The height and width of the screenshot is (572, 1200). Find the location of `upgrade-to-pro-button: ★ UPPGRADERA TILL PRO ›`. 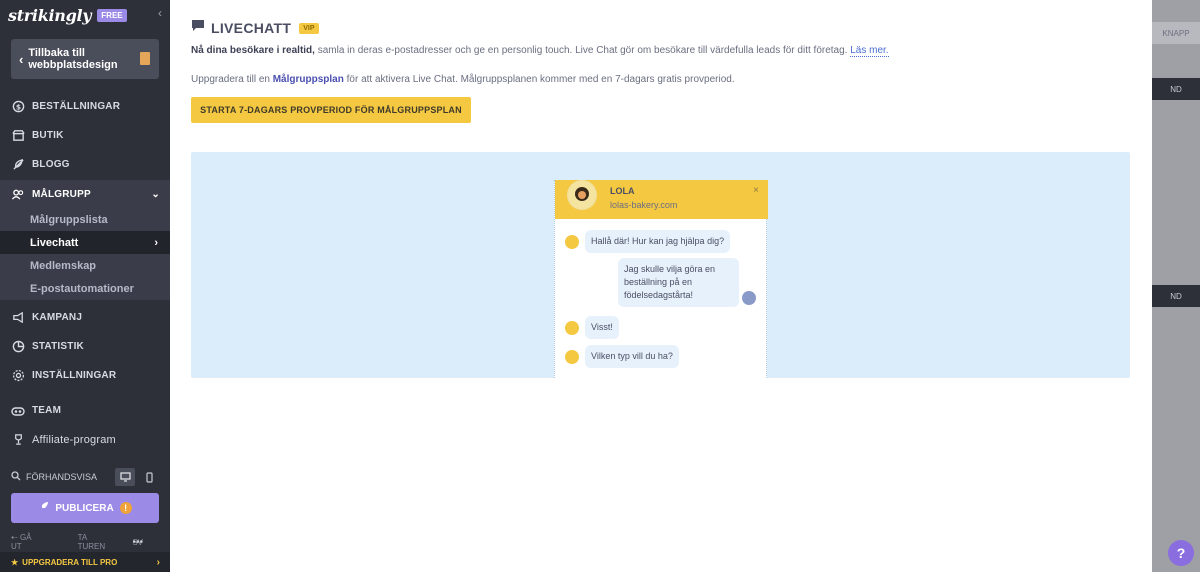

upgrade-to-pro-button: ★ UPPGRADERA TILL PRO › is located at coordinates (85, 562).